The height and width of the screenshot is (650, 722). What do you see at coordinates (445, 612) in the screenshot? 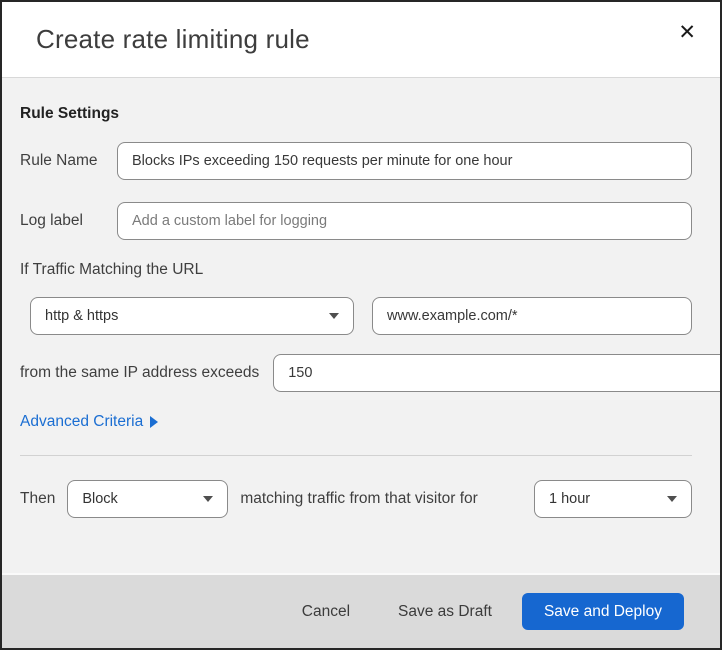
I see `save-as-draft-button: Save as Draft` at bounding box center [445, 612].